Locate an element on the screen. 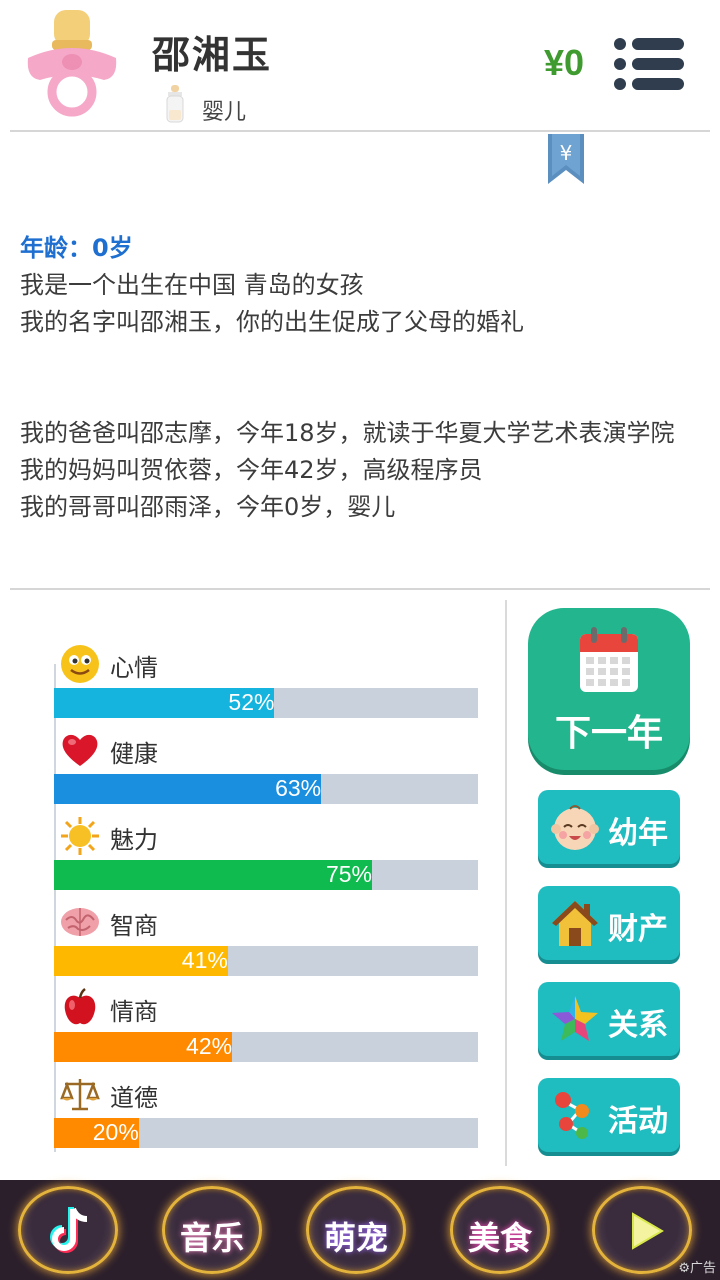  star-icon is located at coordinates (575, 1018).